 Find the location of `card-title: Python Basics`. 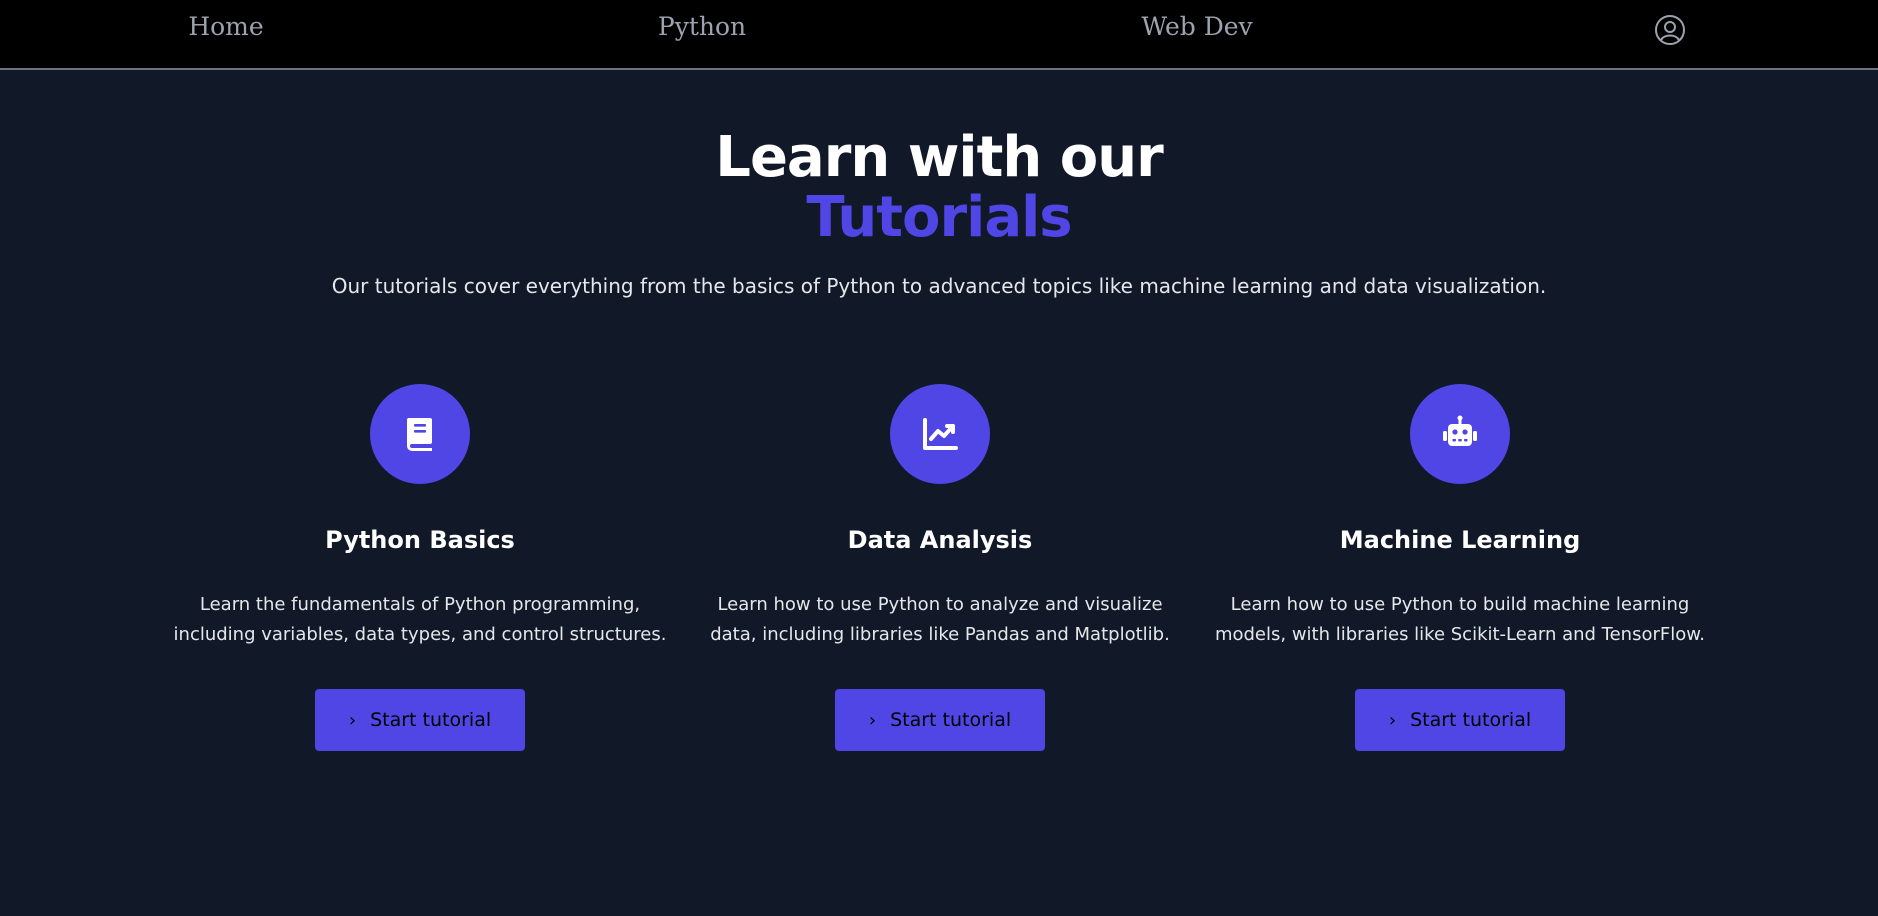

card-title: Python Basics is located at coordinates (420, 540).